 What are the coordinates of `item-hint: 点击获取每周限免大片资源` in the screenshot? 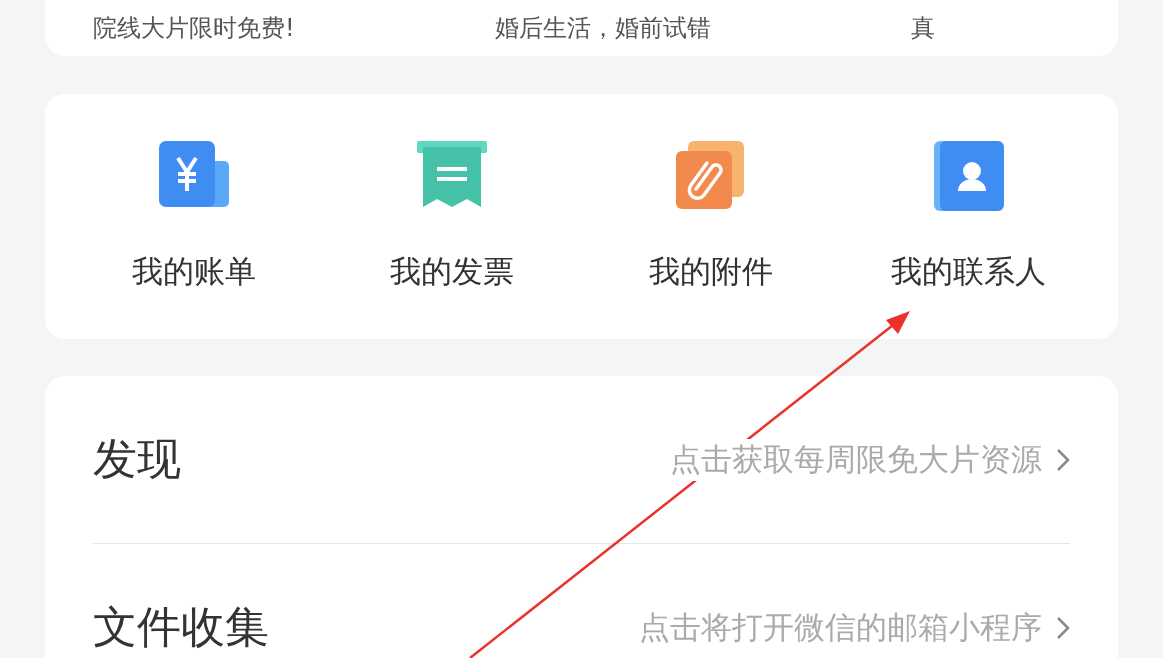 It's located at (856, 459).